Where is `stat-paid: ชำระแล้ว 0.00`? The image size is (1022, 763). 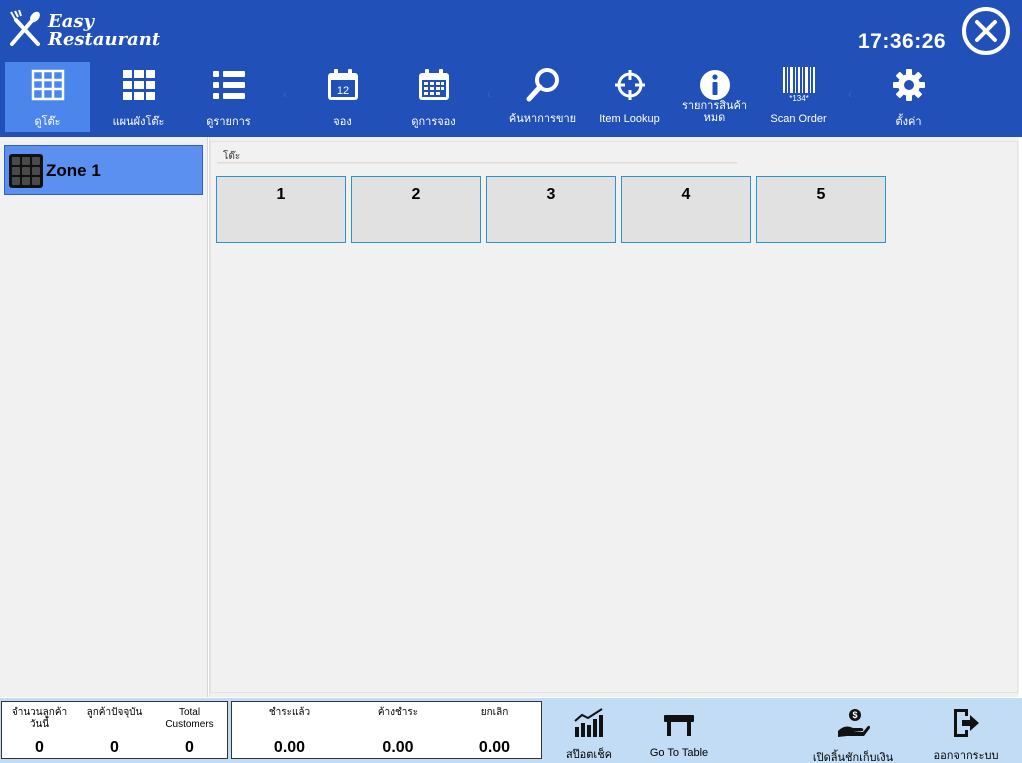 stat-paid: ชำระแล้ว 0.00 is located at coordinates (289, 730).